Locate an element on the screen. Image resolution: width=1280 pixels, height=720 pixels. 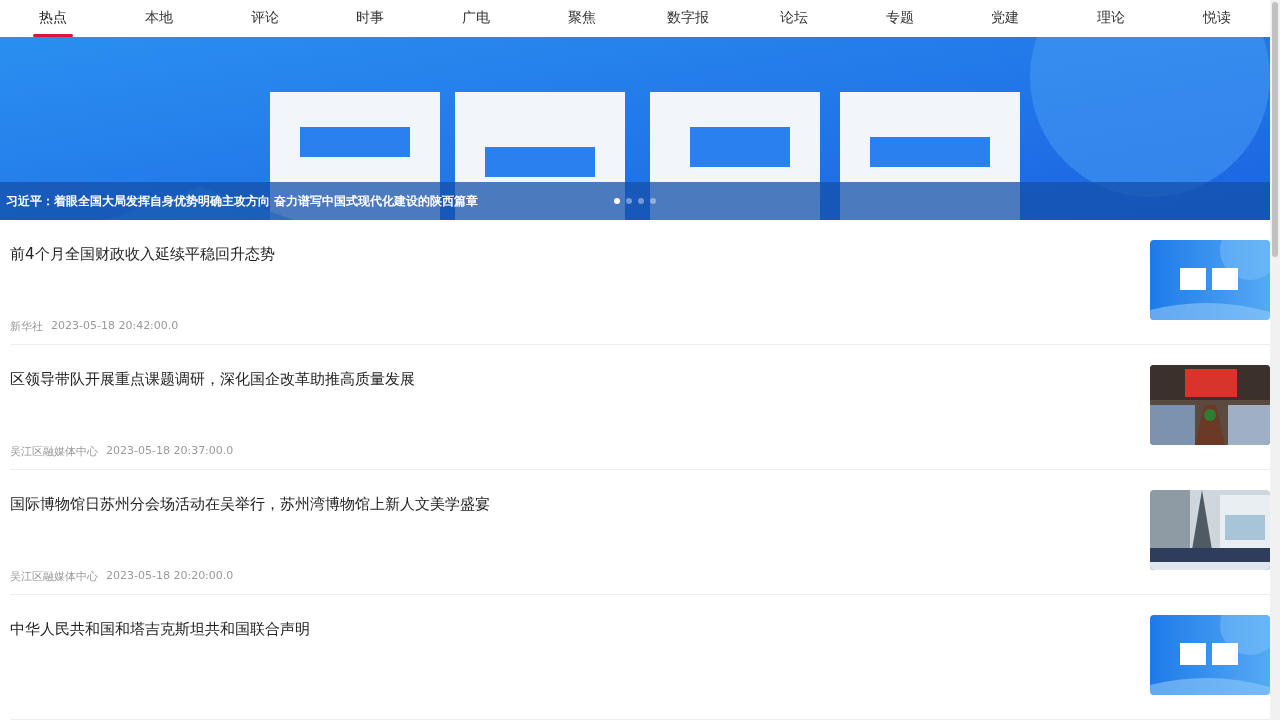
news-time: 2023-05-18 20:20:00.0 is located at coordinates (170, 576).